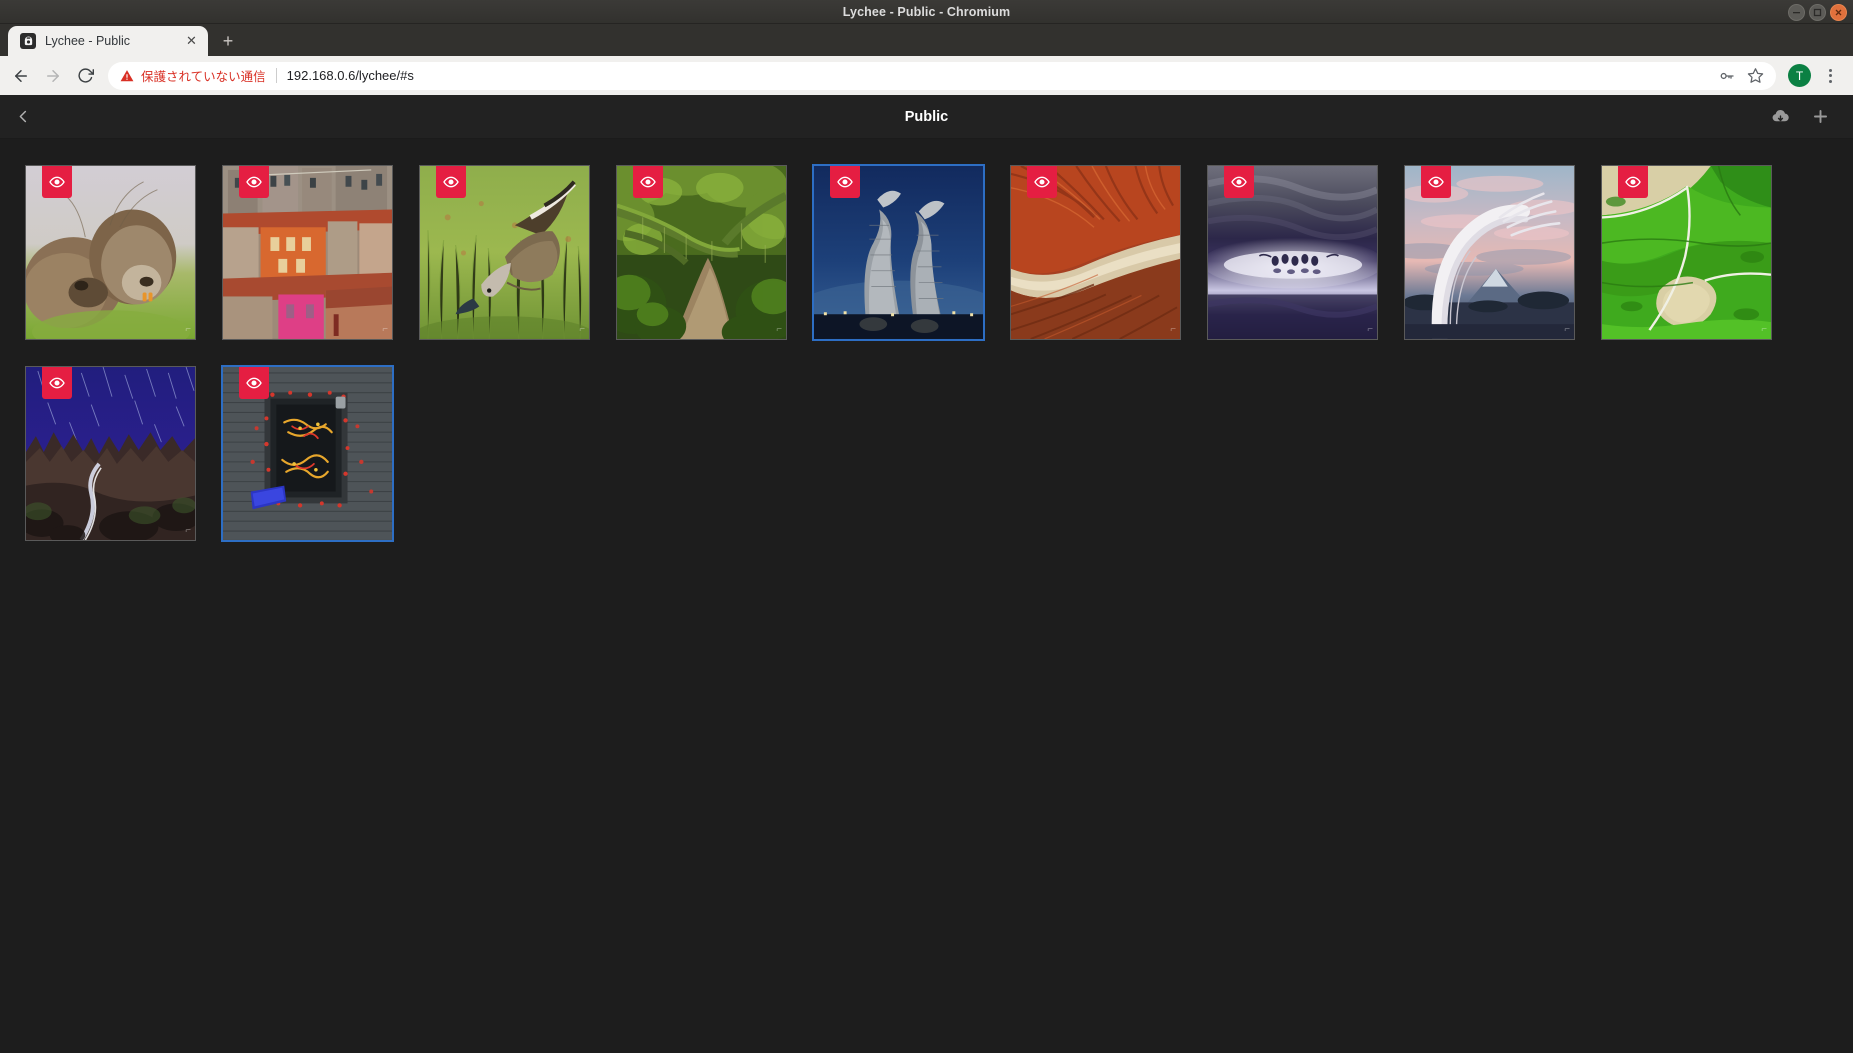 This screenshot has height=1053, width=1853. What do you see at coordinates (942, 75) in the screenshot?
I see `address-bar: 保護されていない通信 192.168.0.6/lychee/#s` at bounding box center [942, 75].